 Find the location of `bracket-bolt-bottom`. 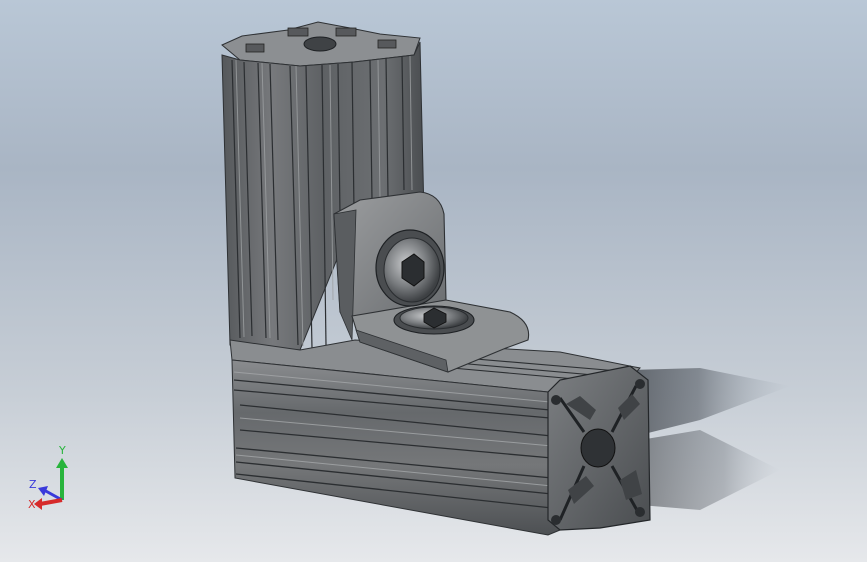

bracket-bolt-bottom is located at coordinates (434, 320).